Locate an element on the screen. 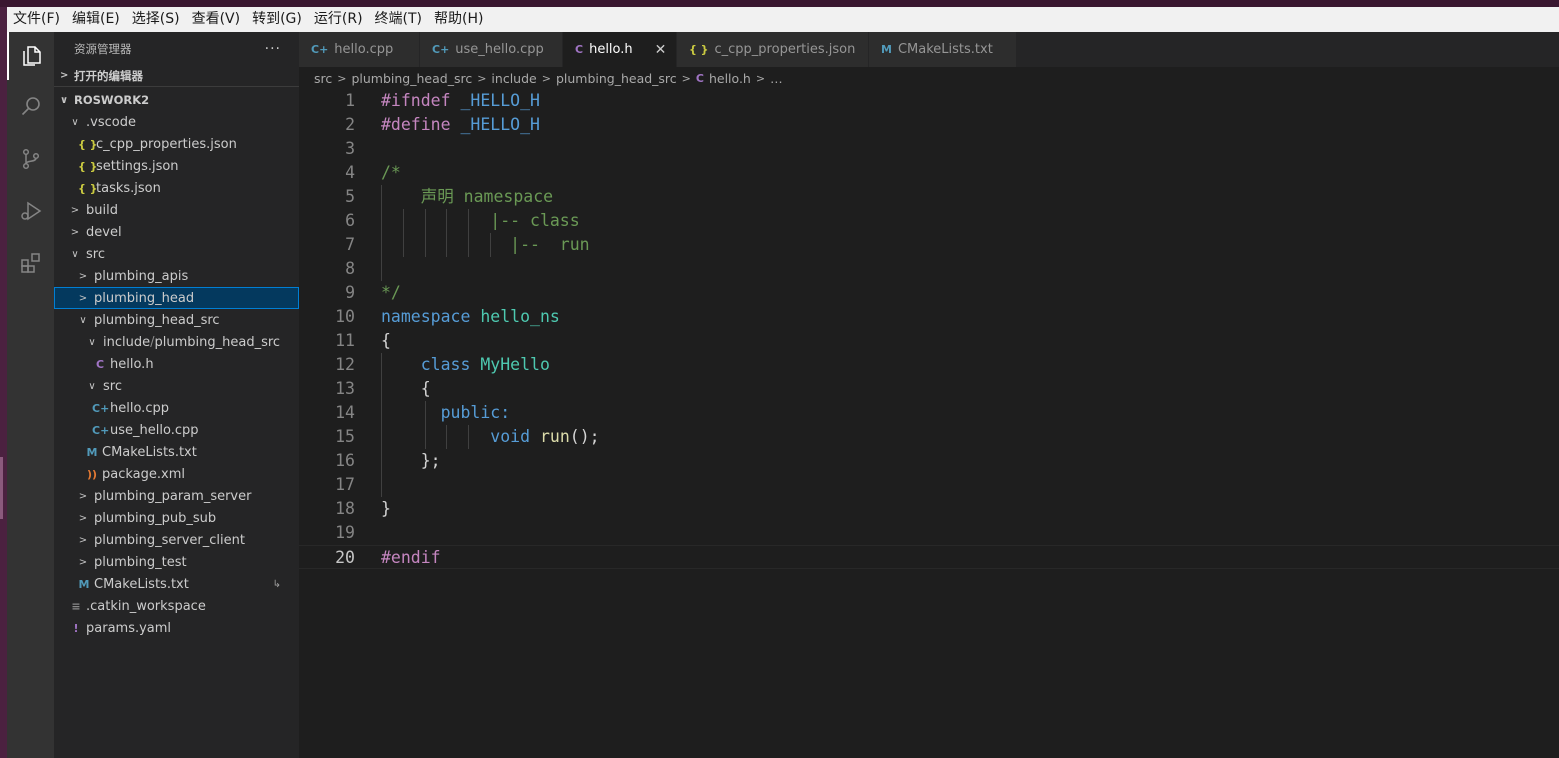 Image resolution: width=1559 pixels, height=758 pixels. menu-item: 帮助(H) is located at coordinates (458, 19).